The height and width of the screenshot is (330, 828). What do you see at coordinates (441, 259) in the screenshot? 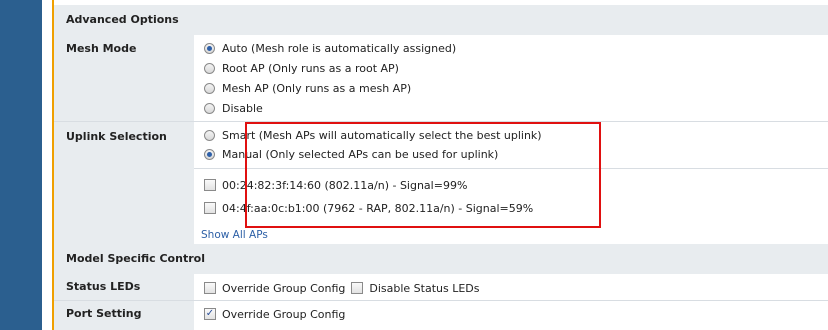
I see `model-specific-header: Model Specific Control` at bounding box center [441, 259].